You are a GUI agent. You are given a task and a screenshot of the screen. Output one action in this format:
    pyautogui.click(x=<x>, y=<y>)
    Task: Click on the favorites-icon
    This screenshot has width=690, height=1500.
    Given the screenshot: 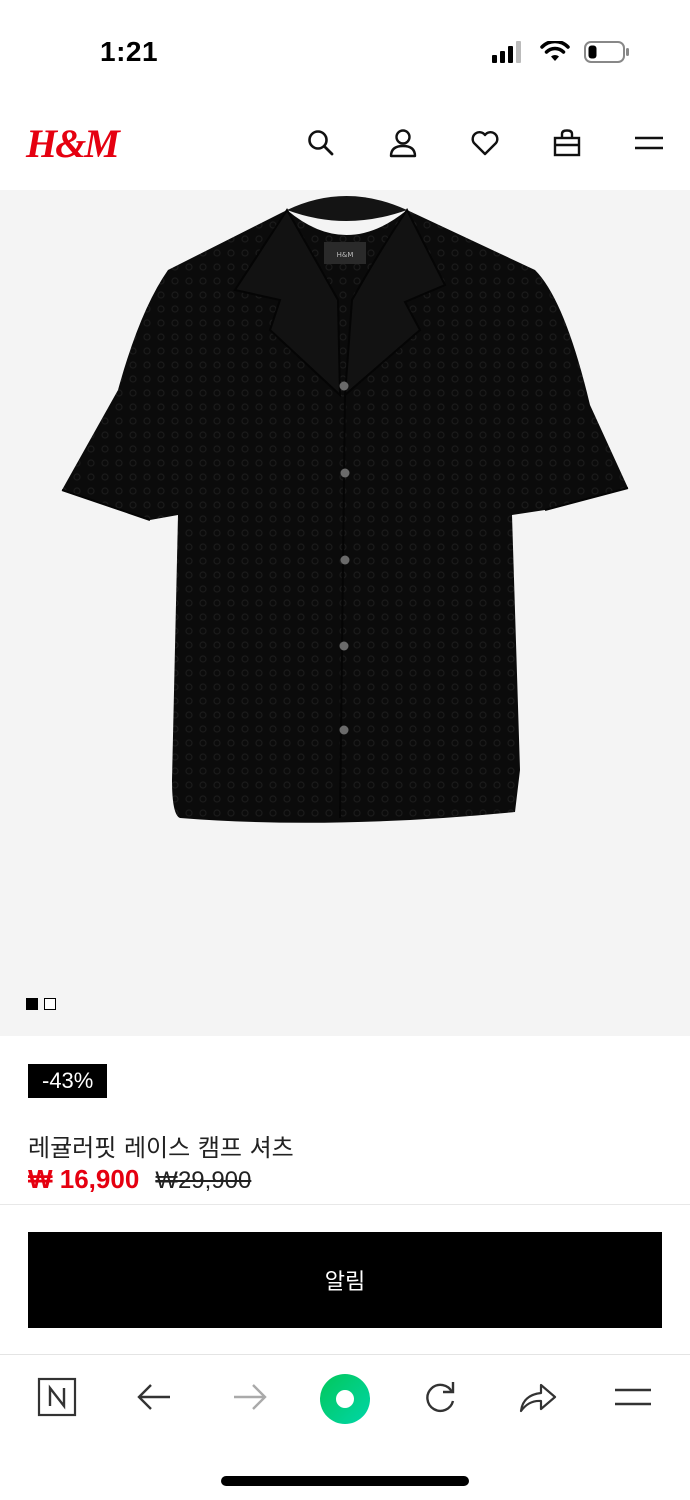 What is the action you would take?
    pyautogui.click(x=485, y=143)
    